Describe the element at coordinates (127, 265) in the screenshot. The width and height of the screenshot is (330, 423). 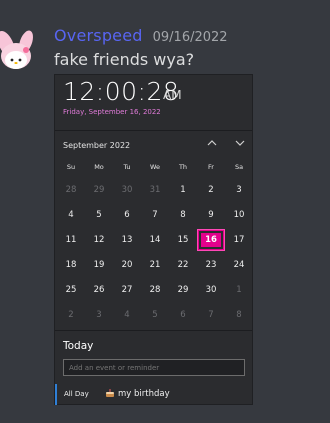
I see `calendar-day: 20` at that location.